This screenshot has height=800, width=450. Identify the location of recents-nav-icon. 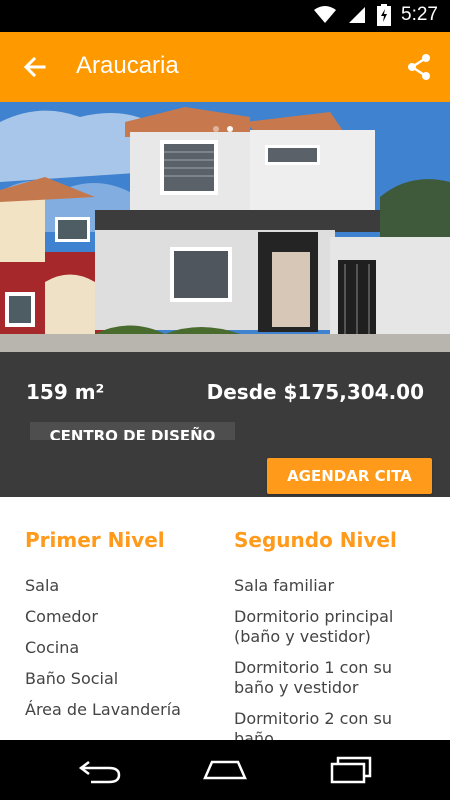
(351, 770).